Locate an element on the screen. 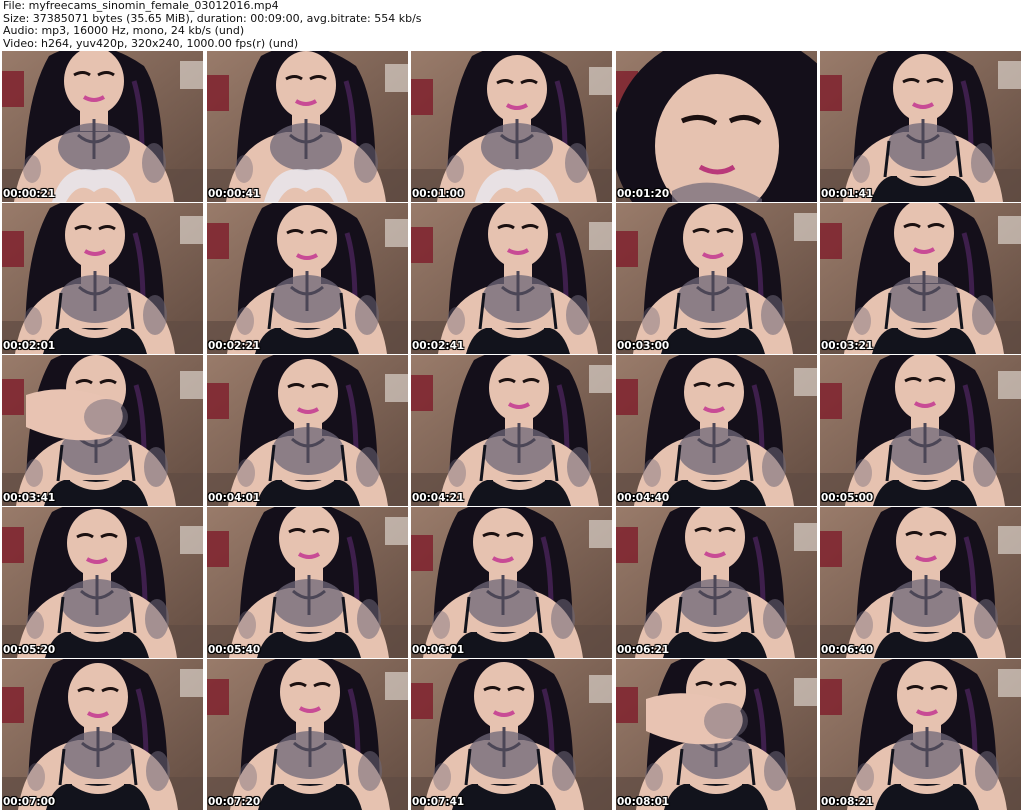 Image resolution: width=1024 pixels, height=811 pixels. video-frame-thumbnail: 00:03:00 is located at coordinates (716, 278).